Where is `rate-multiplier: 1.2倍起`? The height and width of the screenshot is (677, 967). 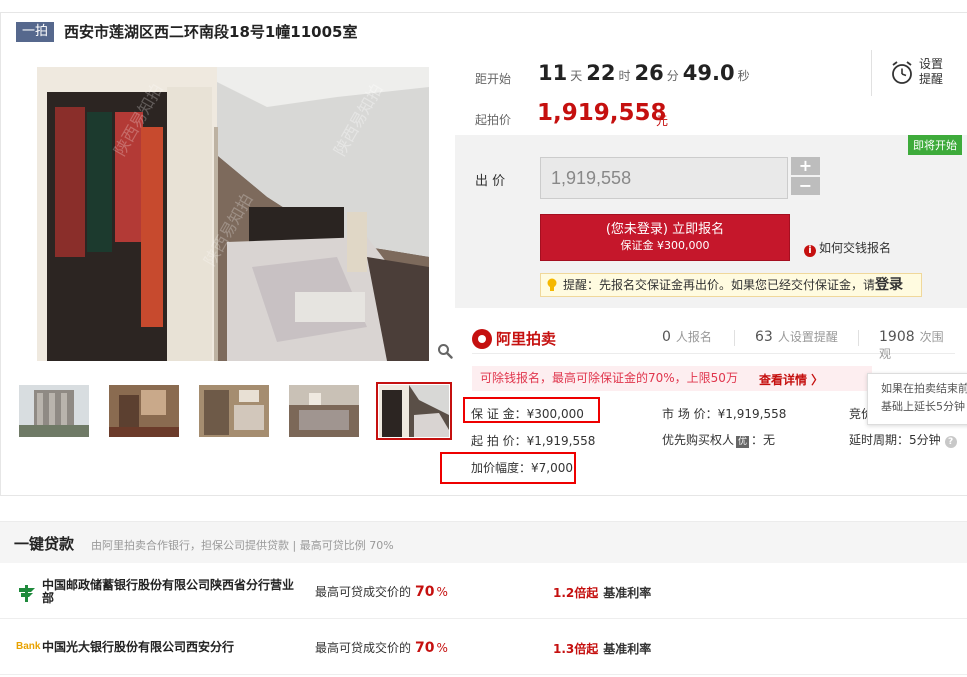
rate-multiplier: 1.2倍起 is located at coordinates (576, 593).